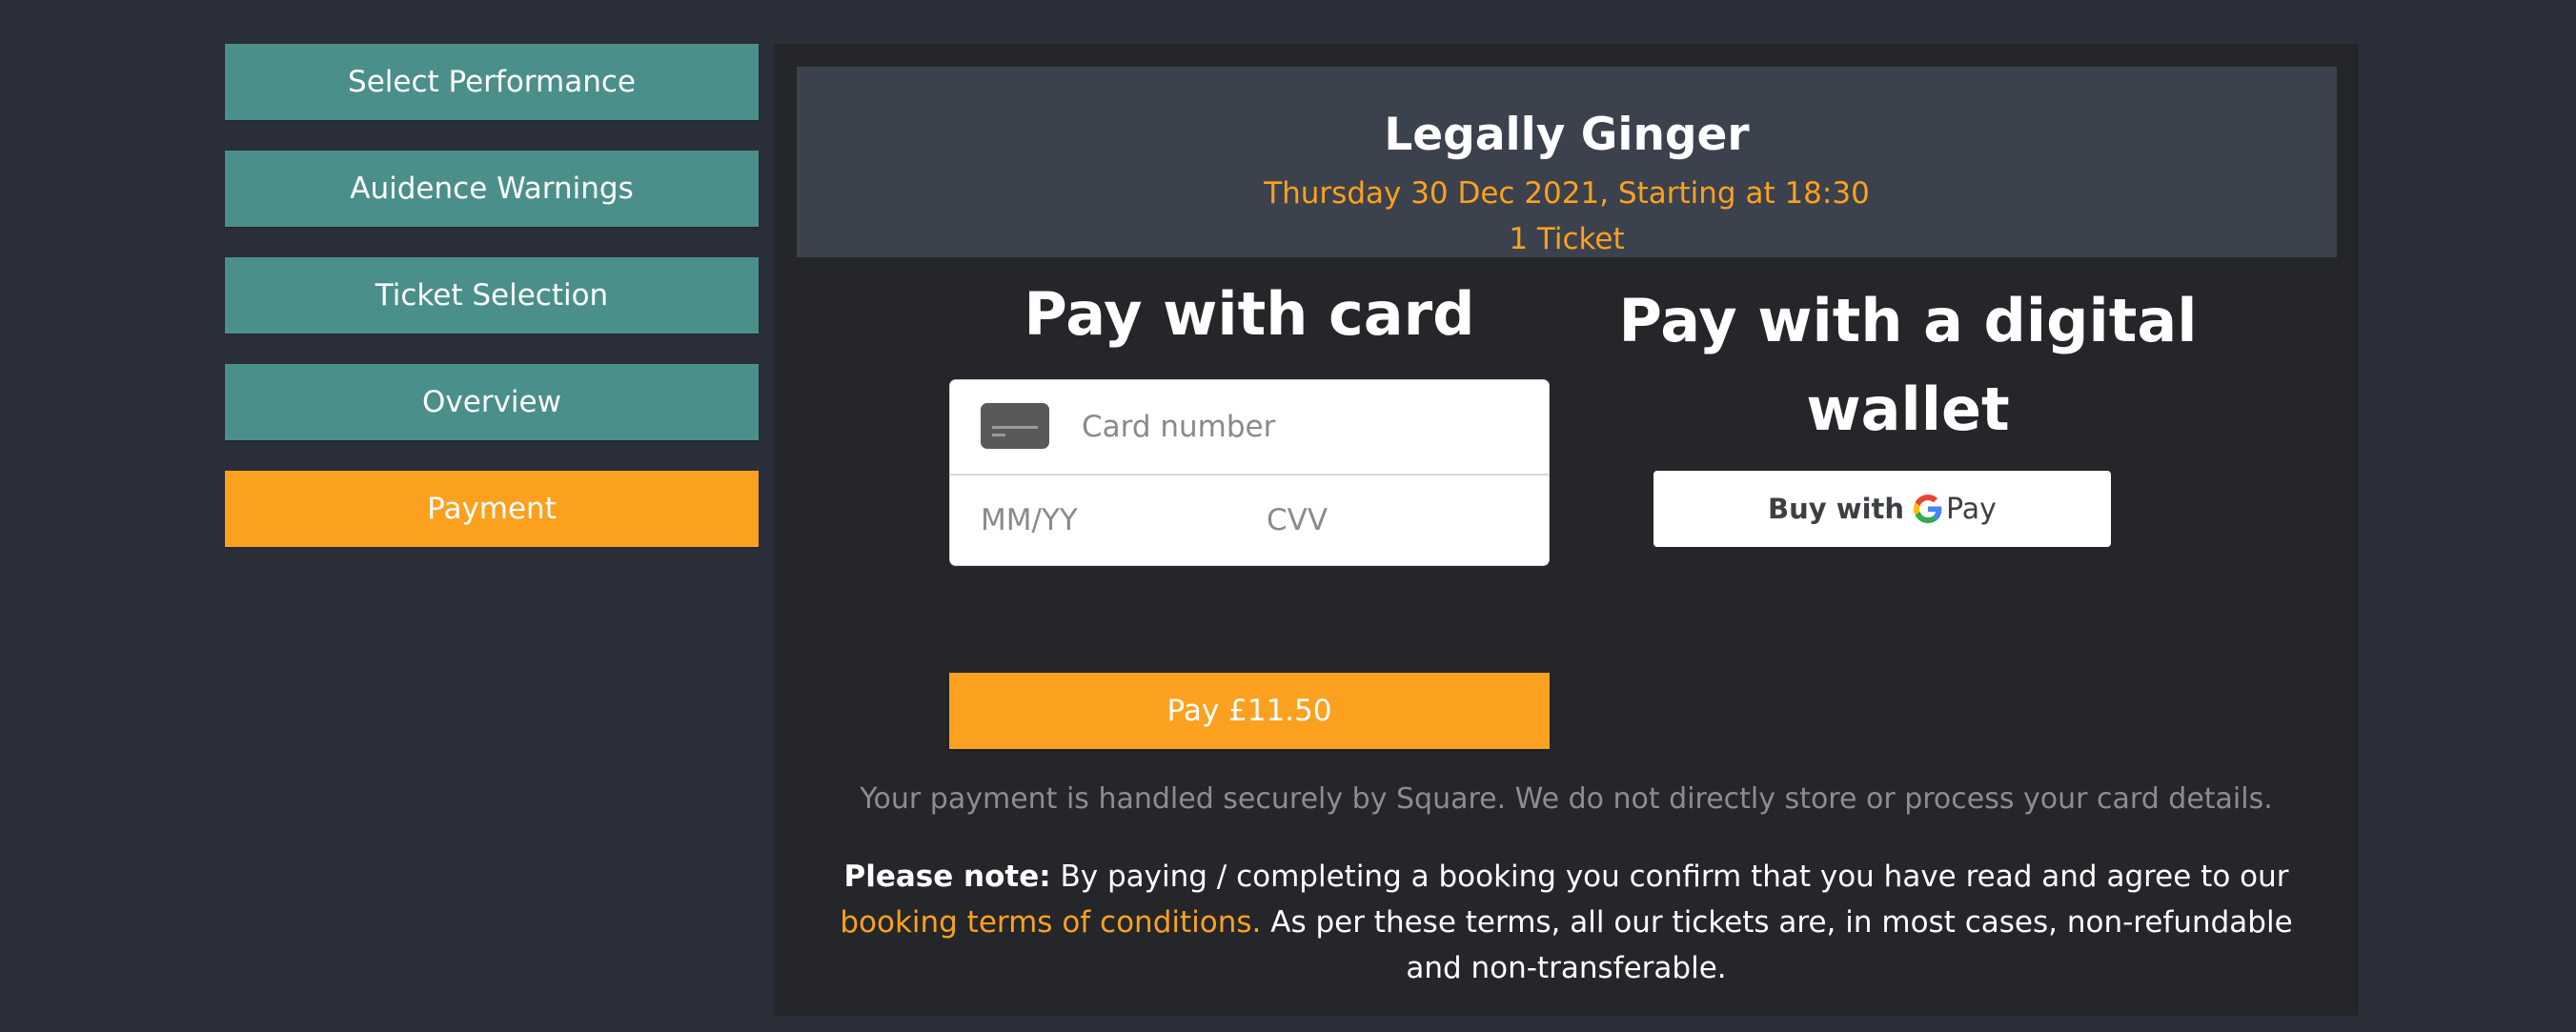 This screenshot has height=1032, width=2576. What do you see at coordinates (1249, 711) in the screenshot?
I see `pay-button: Pay £11.50` at bounding box center [1249, 711].